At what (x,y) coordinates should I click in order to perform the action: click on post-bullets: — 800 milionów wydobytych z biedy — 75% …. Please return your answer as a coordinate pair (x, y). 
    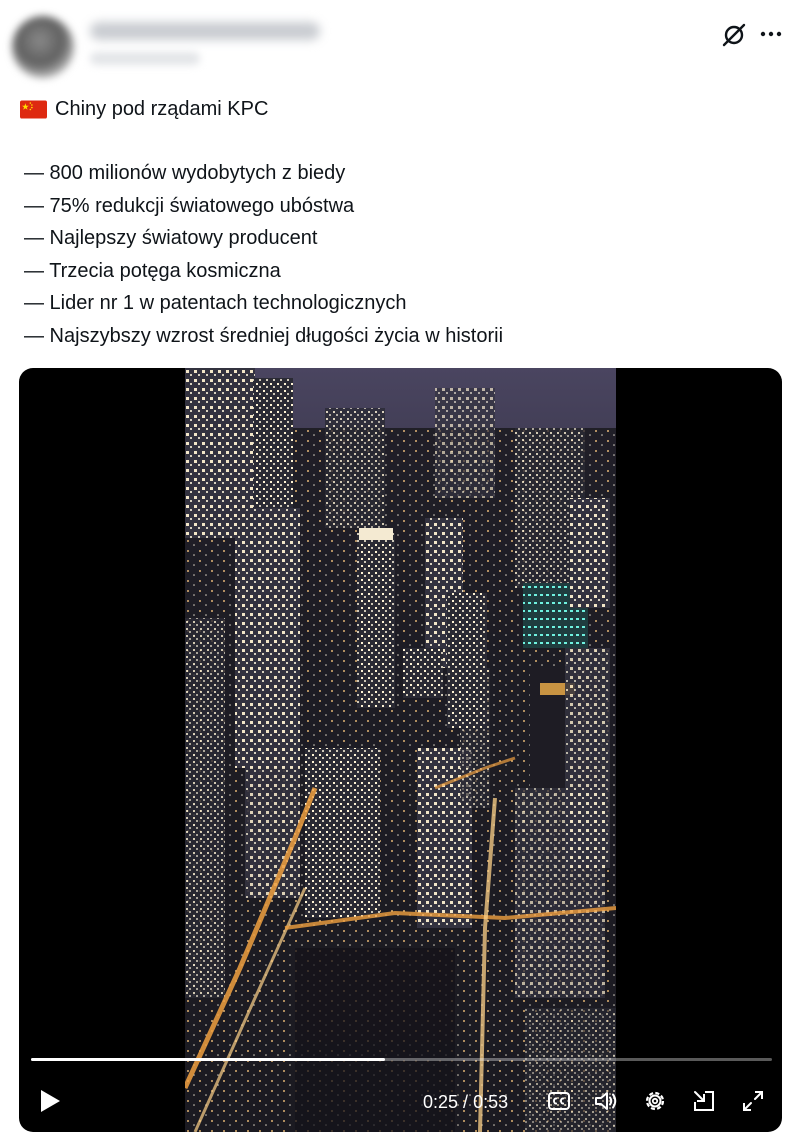
    Looking at the image, I should click on (263, 254).